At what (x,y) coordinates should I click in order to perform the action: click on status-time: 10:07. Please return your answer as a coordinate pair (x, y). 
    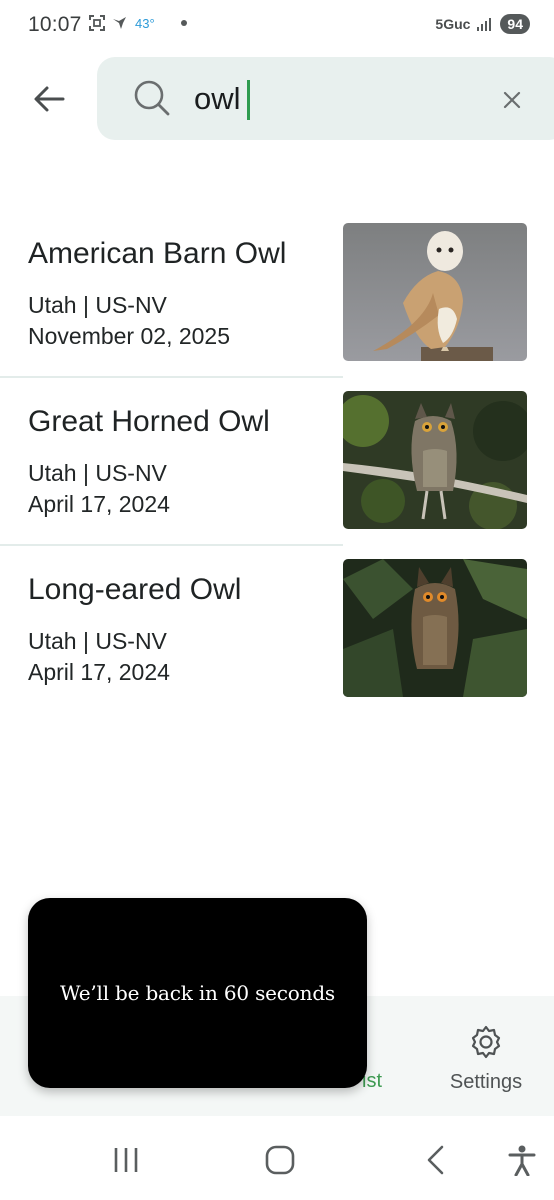
    Looking at the image, I should click on (55, 24).